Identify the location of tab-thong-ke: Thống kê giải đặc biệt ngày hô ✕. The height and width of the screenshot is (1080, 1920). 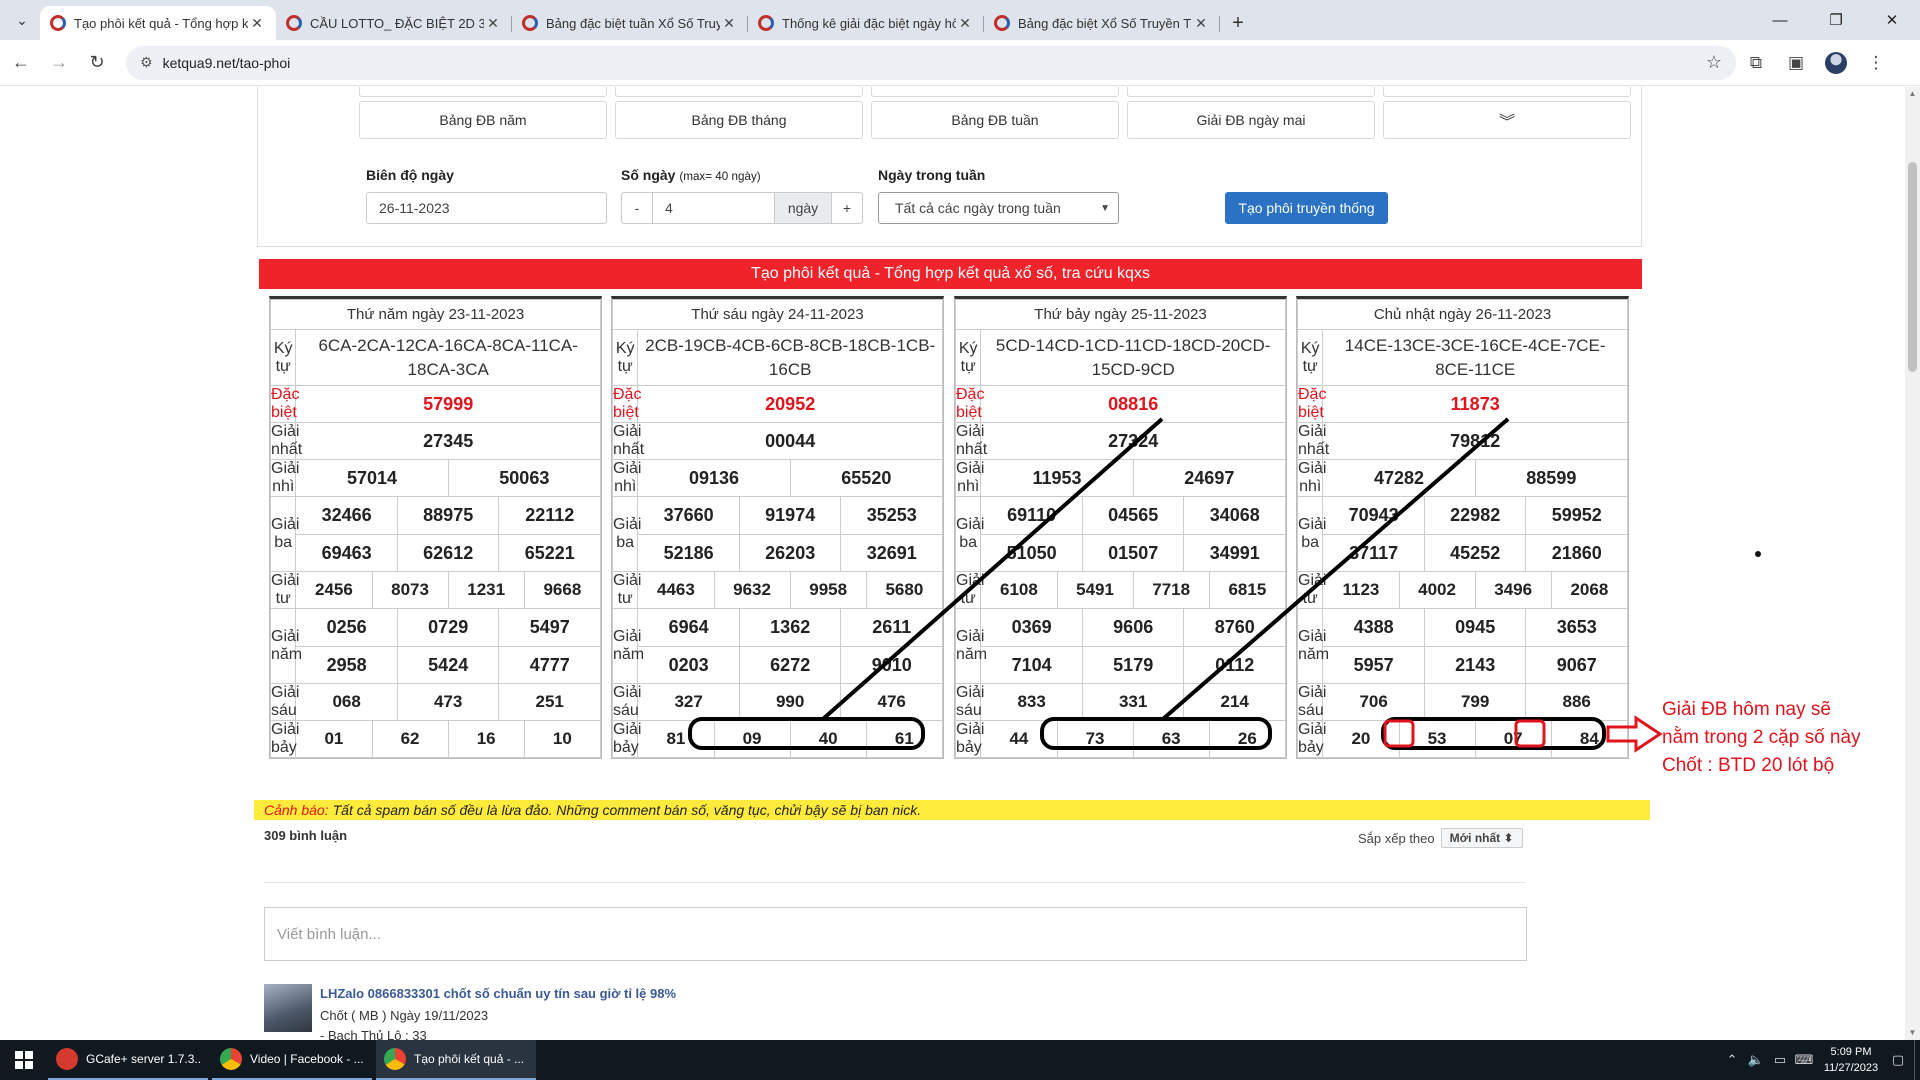
(866, 23).